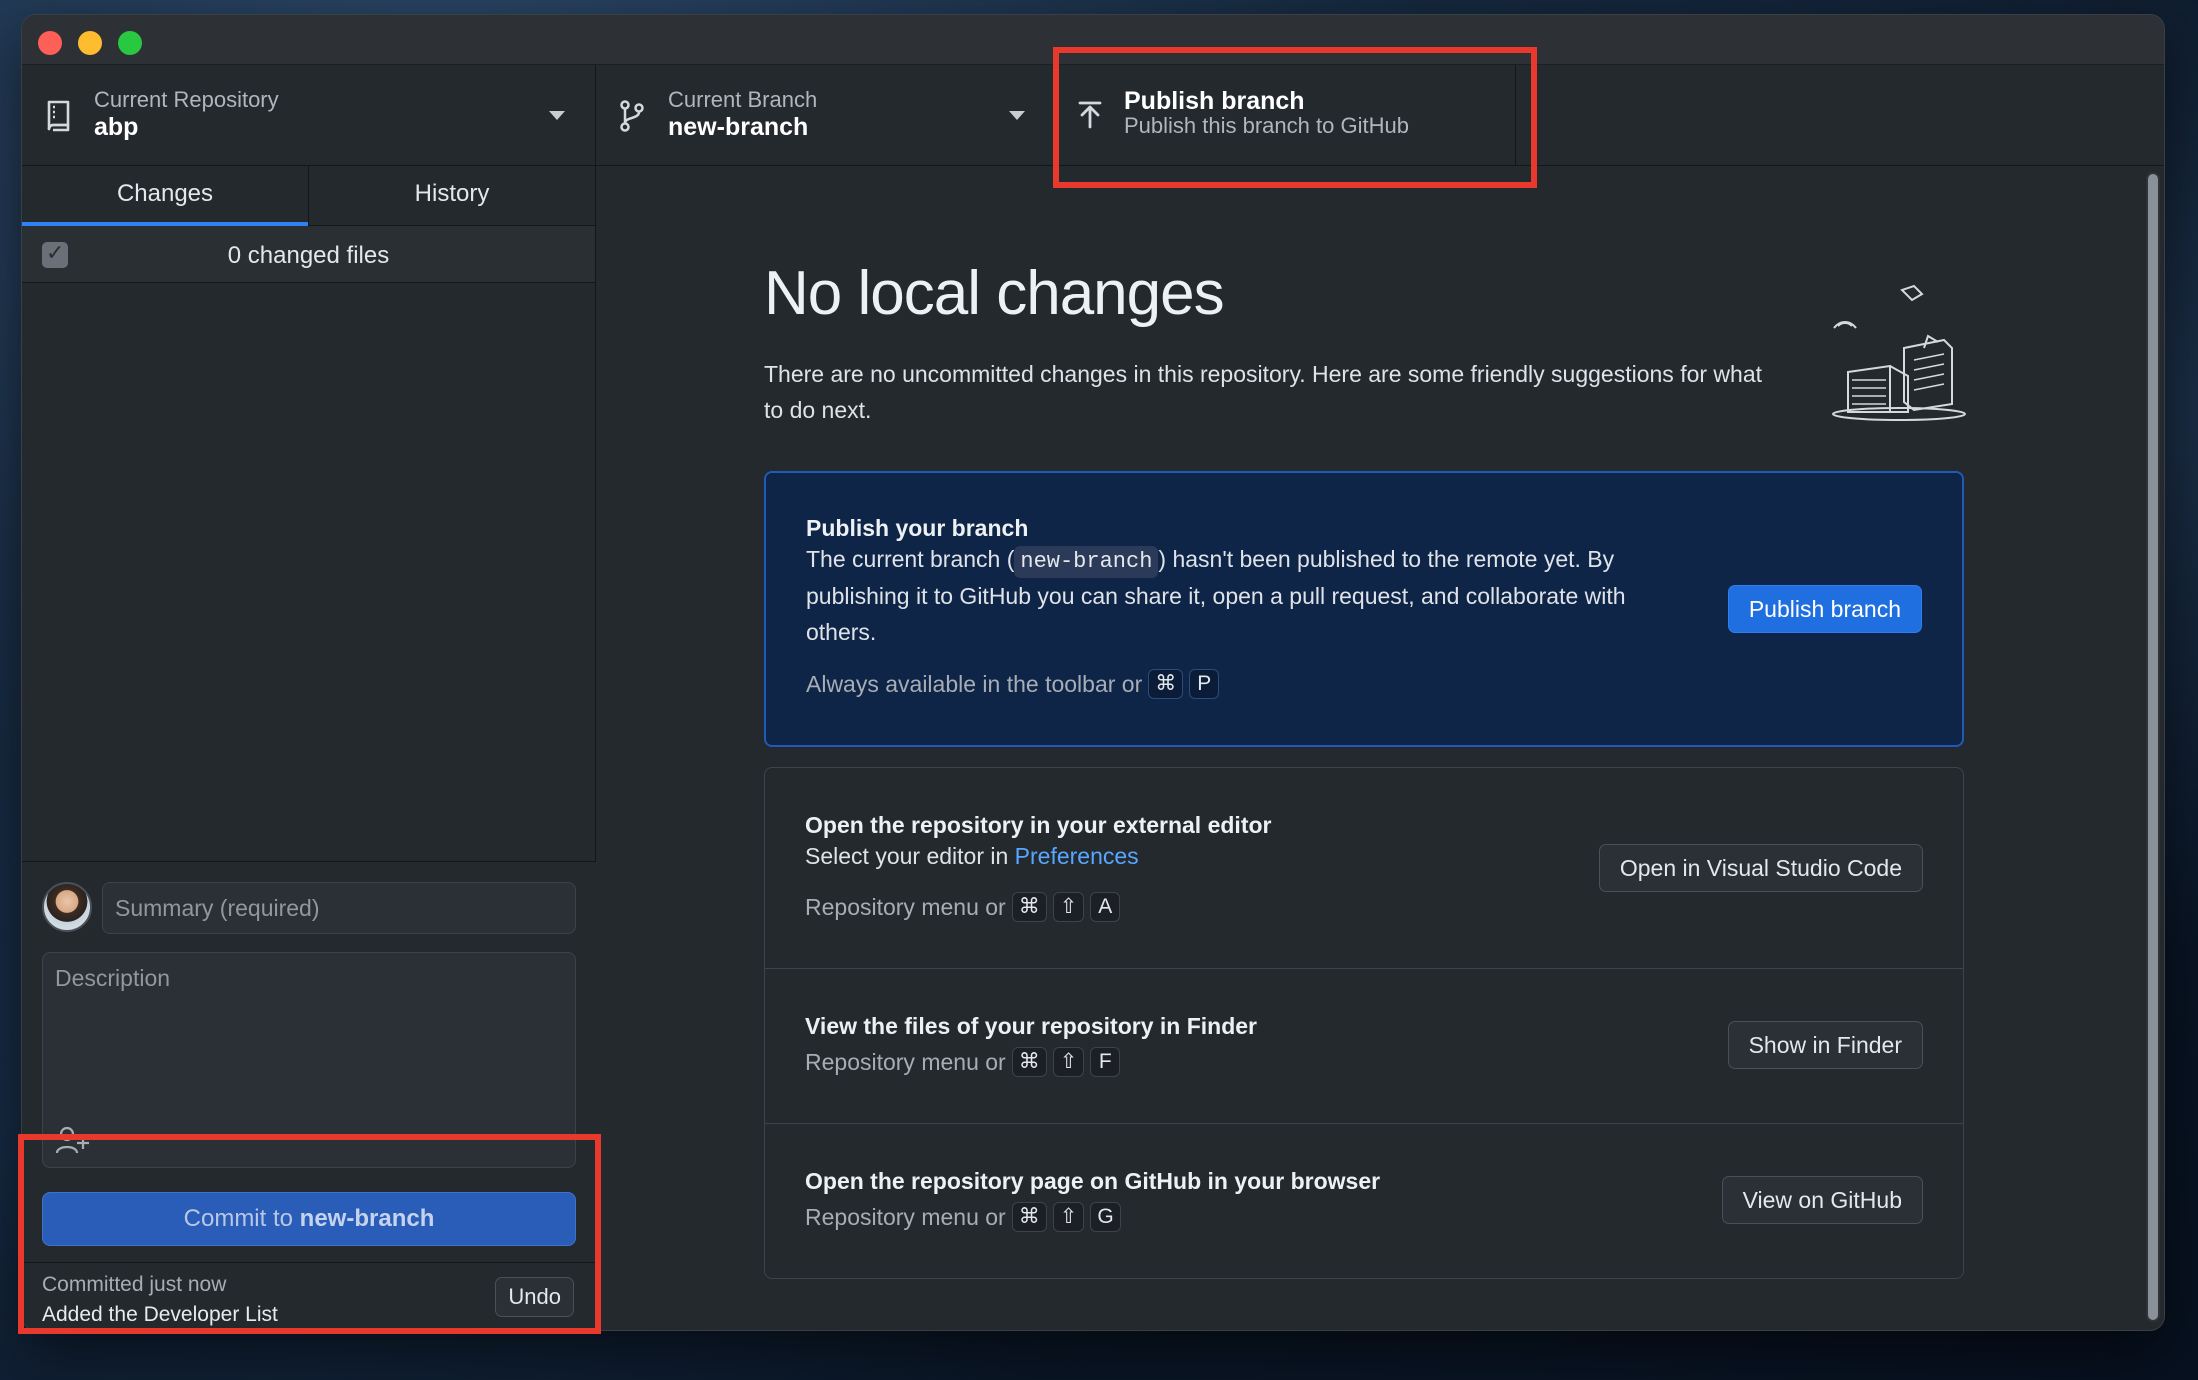 This screenshot has width=2198, height=1380. I want to click on p-key: P, so click(1204, 684).